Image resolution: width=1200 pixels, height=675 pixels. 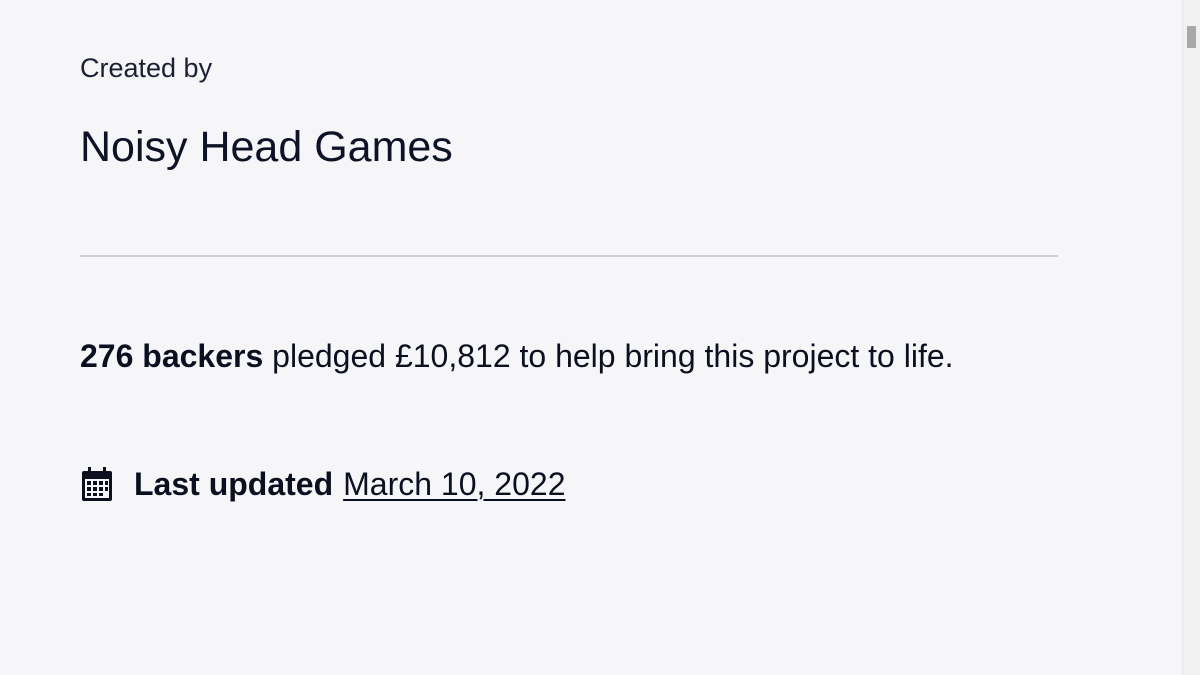 I want to click on vertical-scrollbar, so click(x=1191, y=337).